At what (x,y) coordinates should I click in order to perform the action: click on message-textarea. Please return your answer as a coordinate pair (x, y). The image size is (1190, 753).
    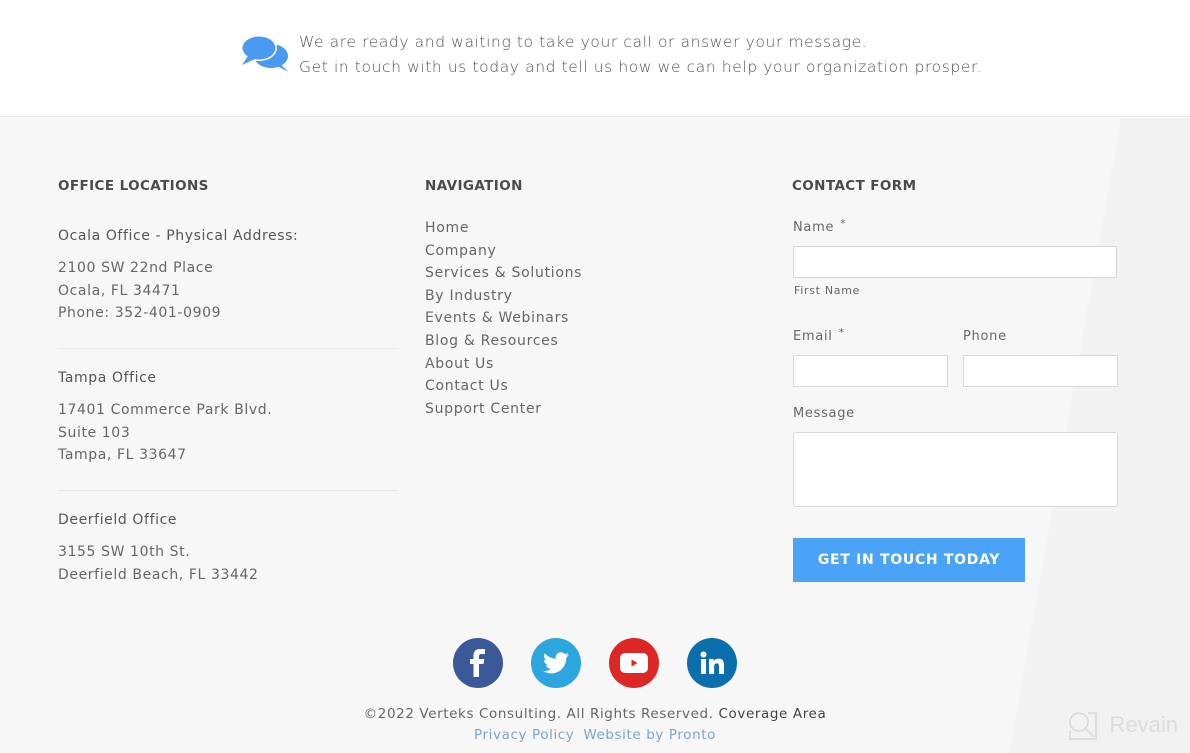
    Looking at the image, I should click on (955, 469).